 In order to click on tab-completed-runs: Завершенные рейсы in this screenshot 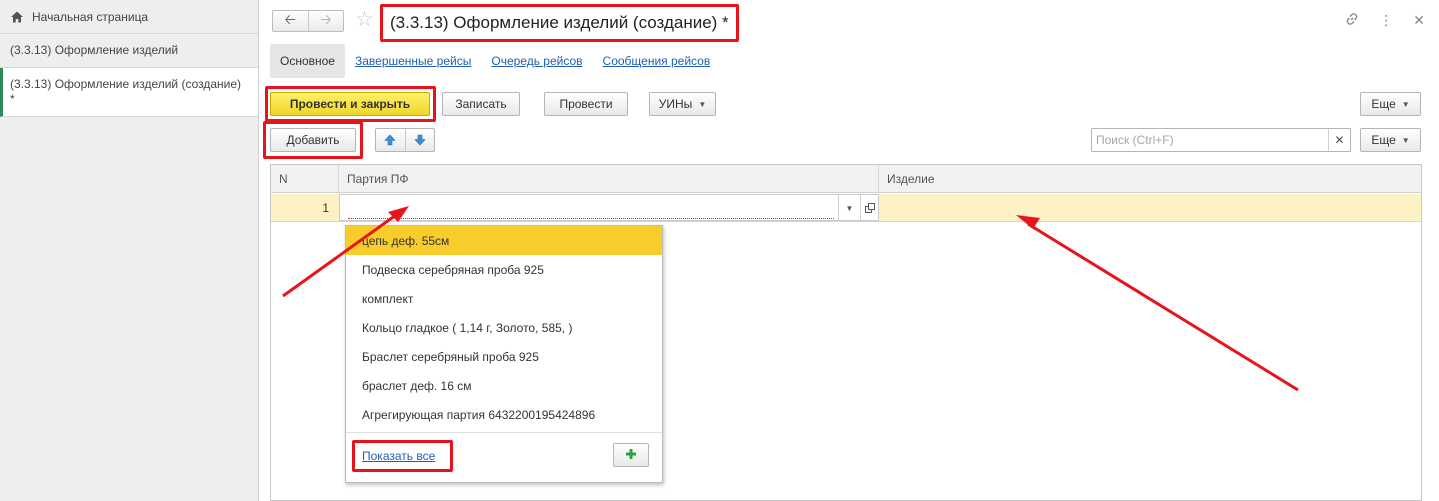, I will do `click(413, 61)`.